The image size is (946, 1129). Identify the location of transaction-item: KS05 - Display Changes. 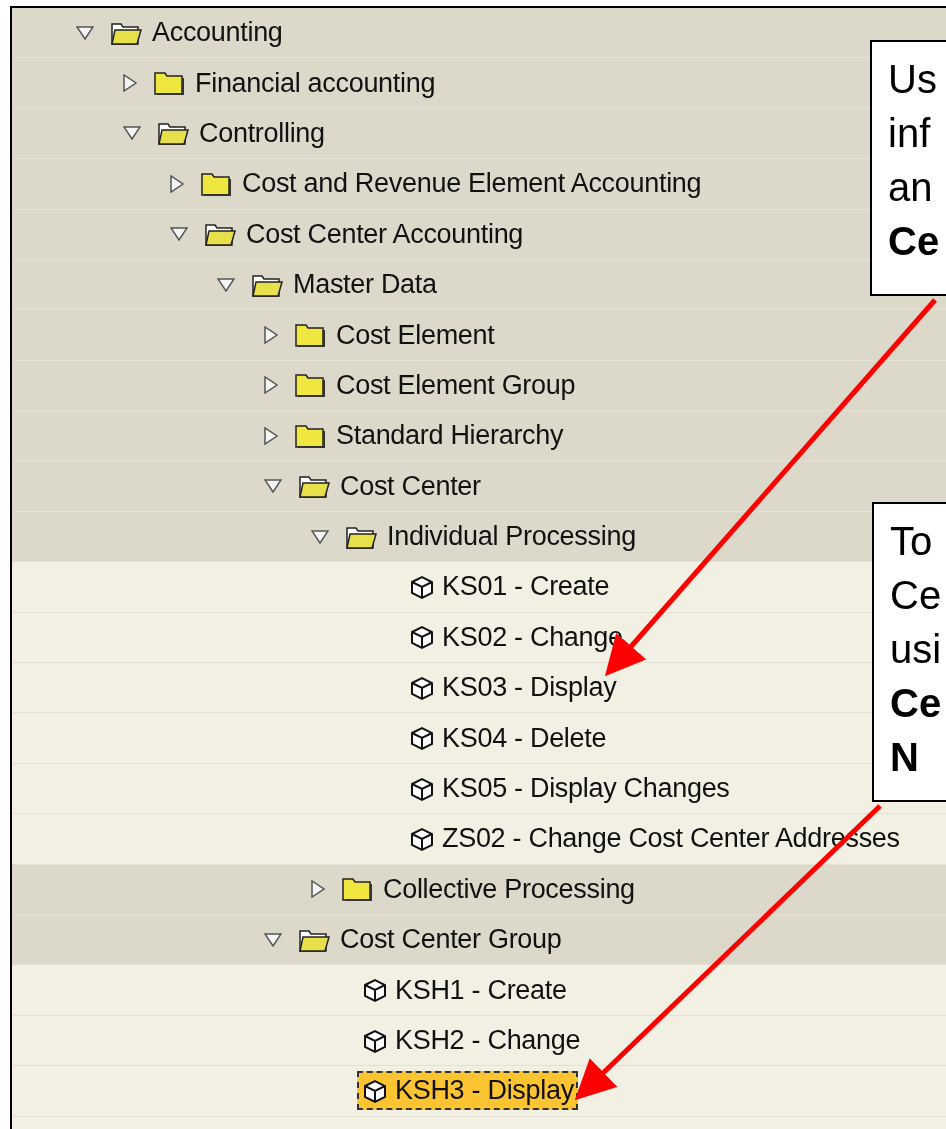
(569, 789).